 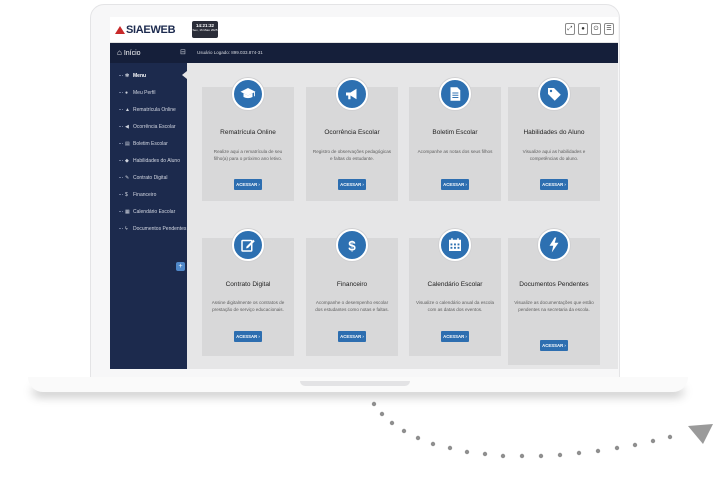 I want to click on document-icon: ▤, so click(x=127, y=143).